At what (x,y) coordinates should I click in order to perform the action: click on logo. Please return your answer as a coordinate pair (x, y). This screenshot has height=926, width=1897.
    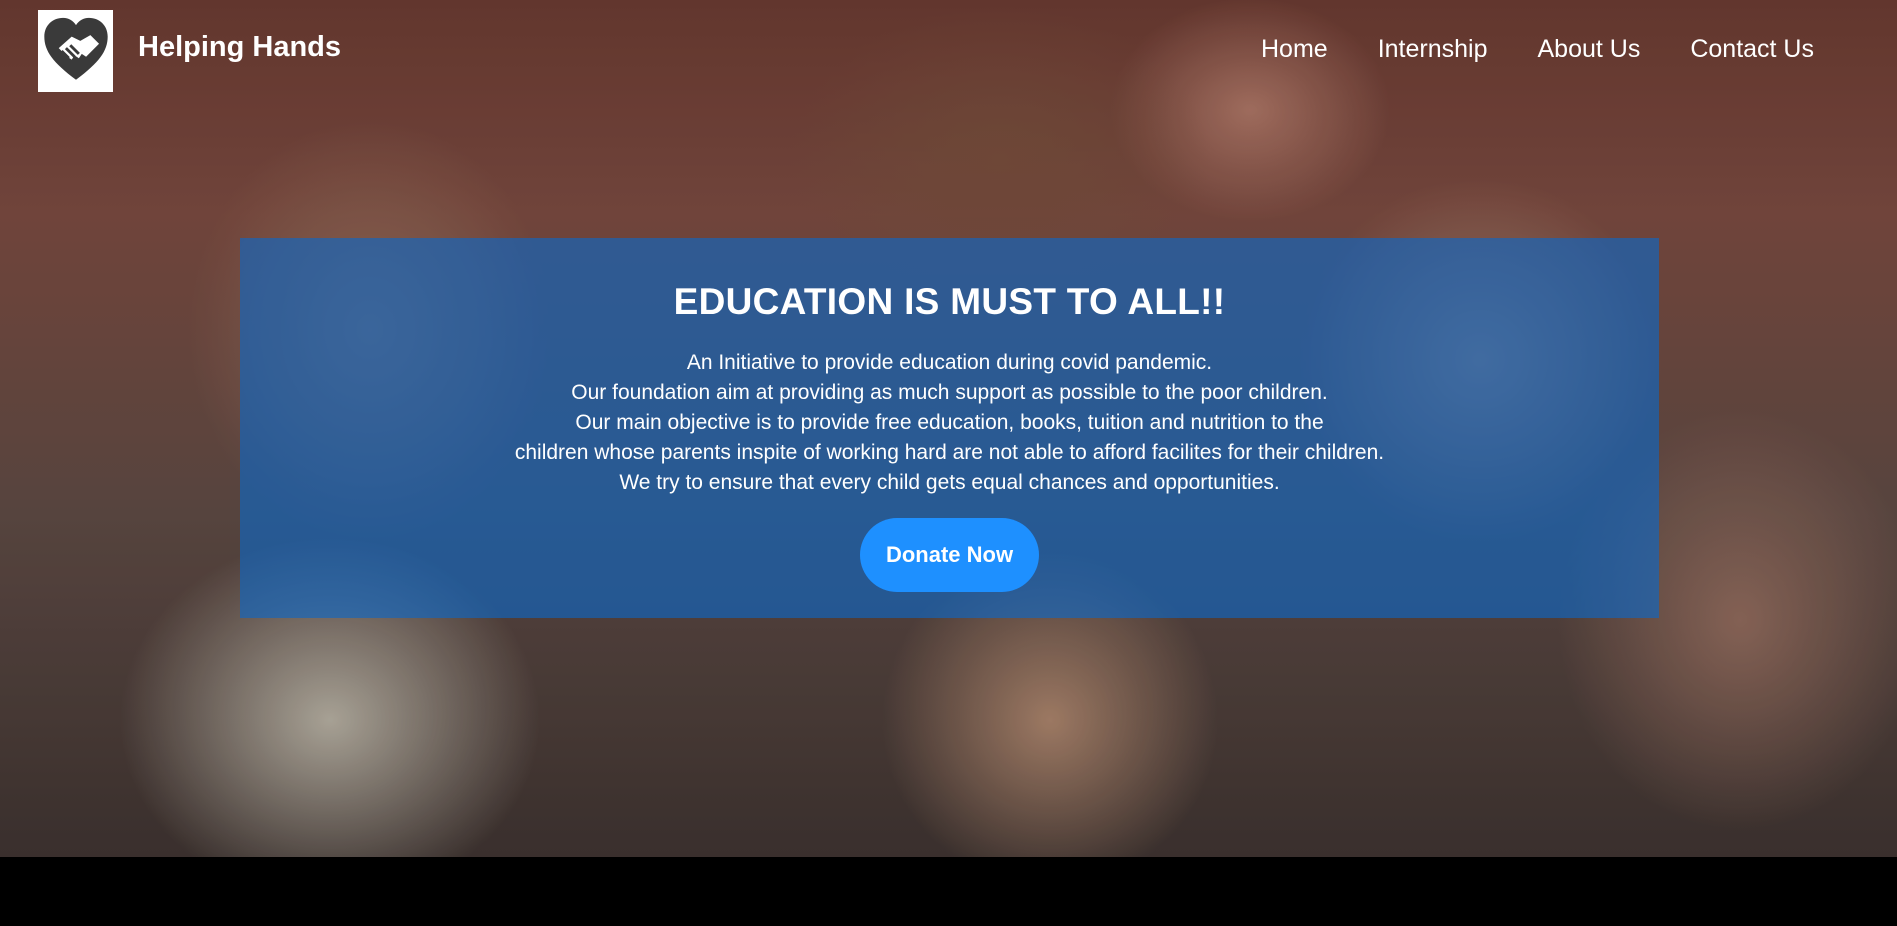
    Looking at the image, I should click on (75, 51).